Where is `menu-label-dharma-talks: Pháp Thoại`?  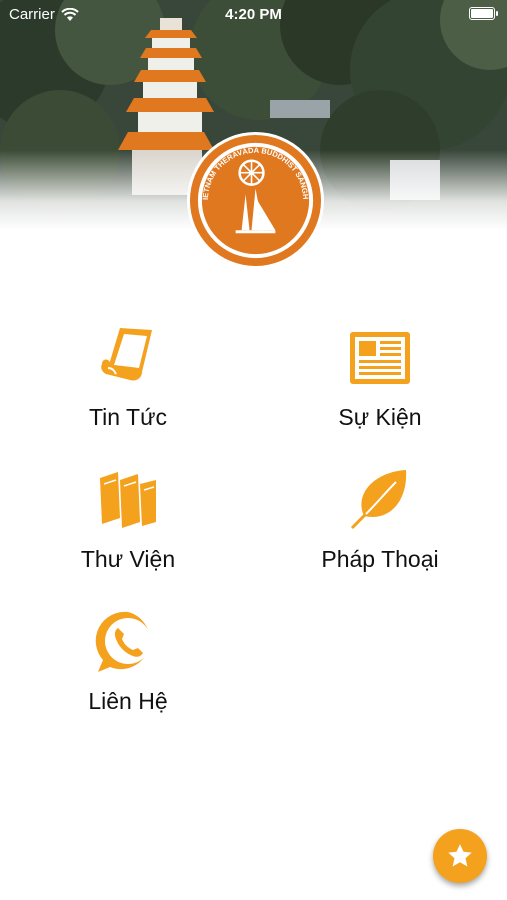
menu-label-dharma-talks: Pháp Thoại is located at coordinates (380, 559).